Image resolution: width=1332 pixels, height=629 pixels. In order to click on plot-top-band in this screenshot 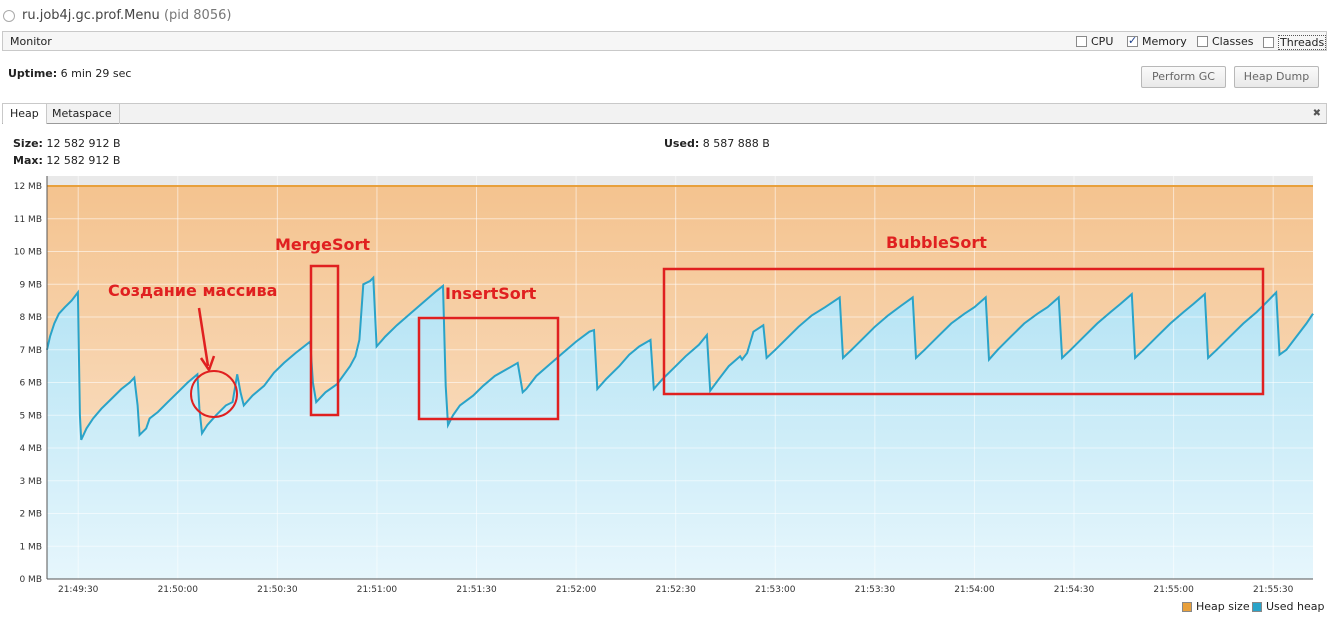, I will do `click(680, 181)`.